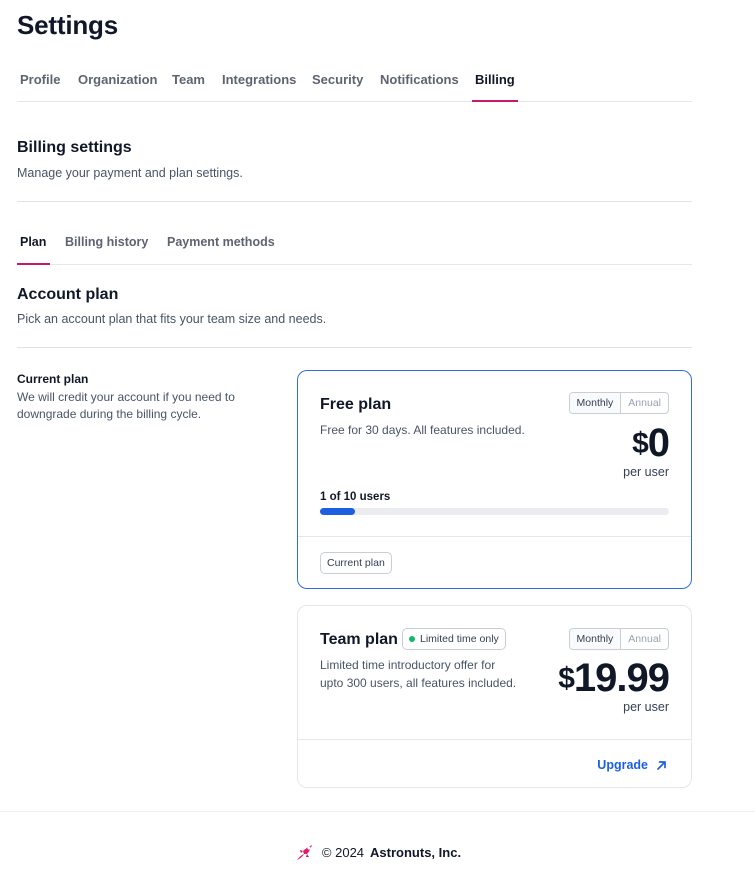 Image resolution: width=755 pixels, height=879 pixels. I want to click on billing-settings-title: Billing settings, so click(74, 147).